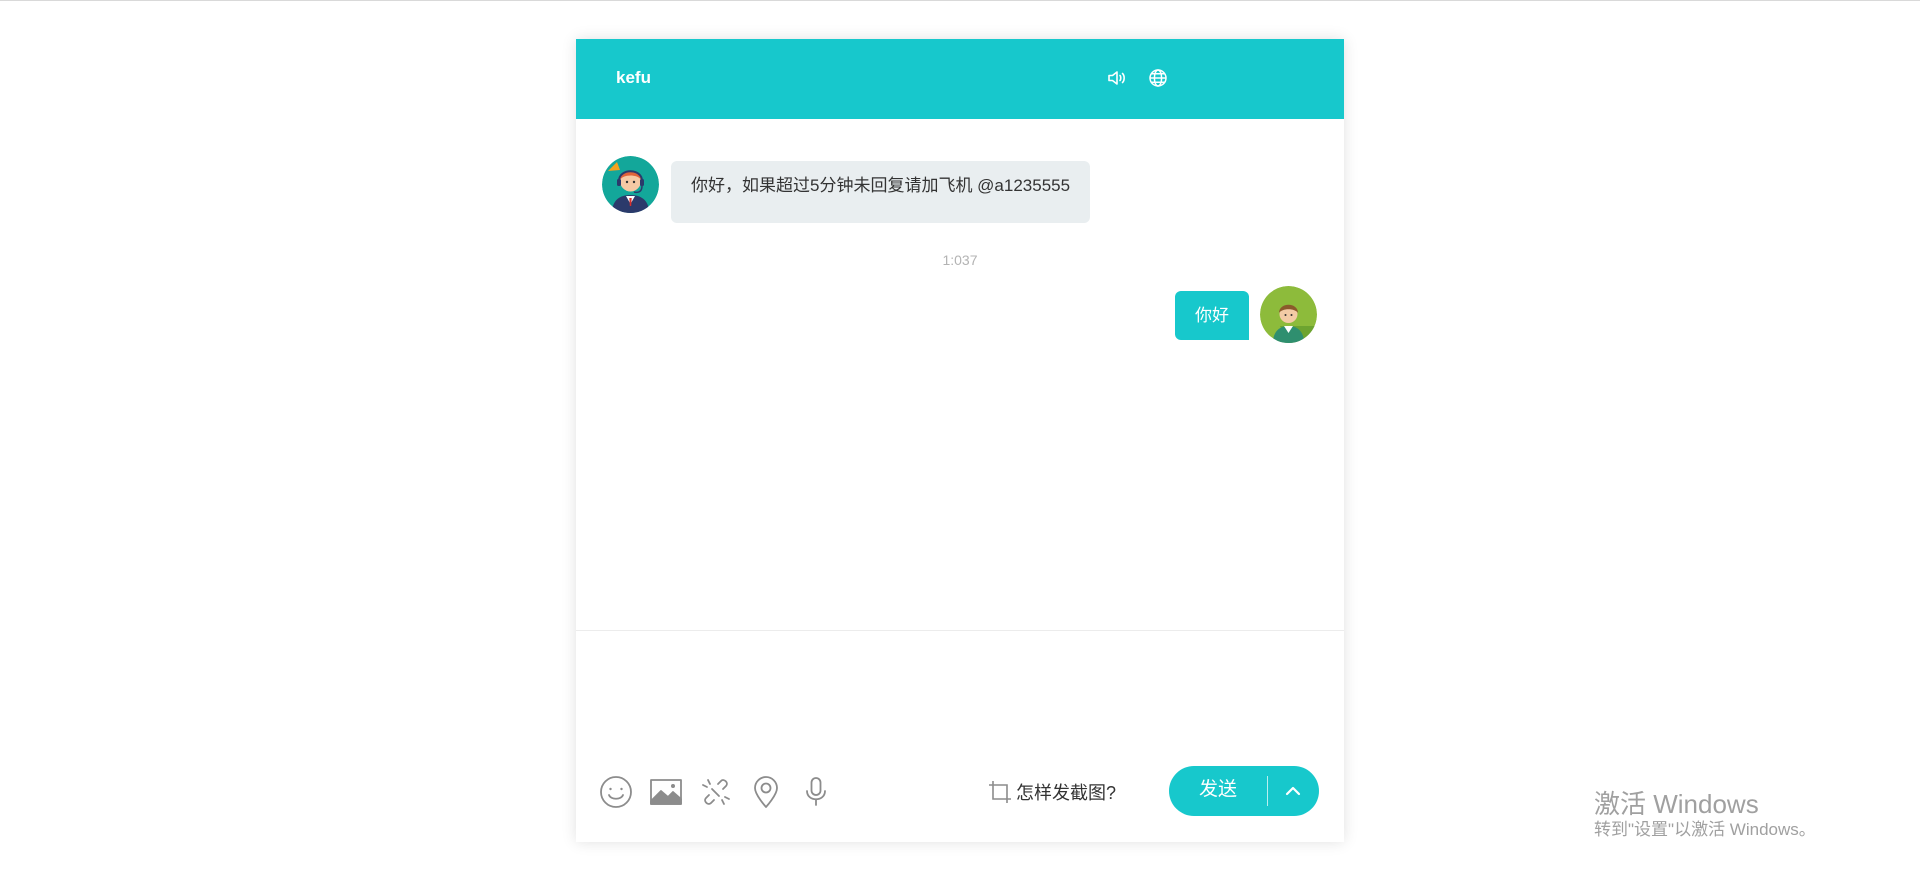 This screenshot has height=892, width=1920. Describe the element at coordinates (960, 79) in the screenshot. I see `chat-header: kefu` at that location.